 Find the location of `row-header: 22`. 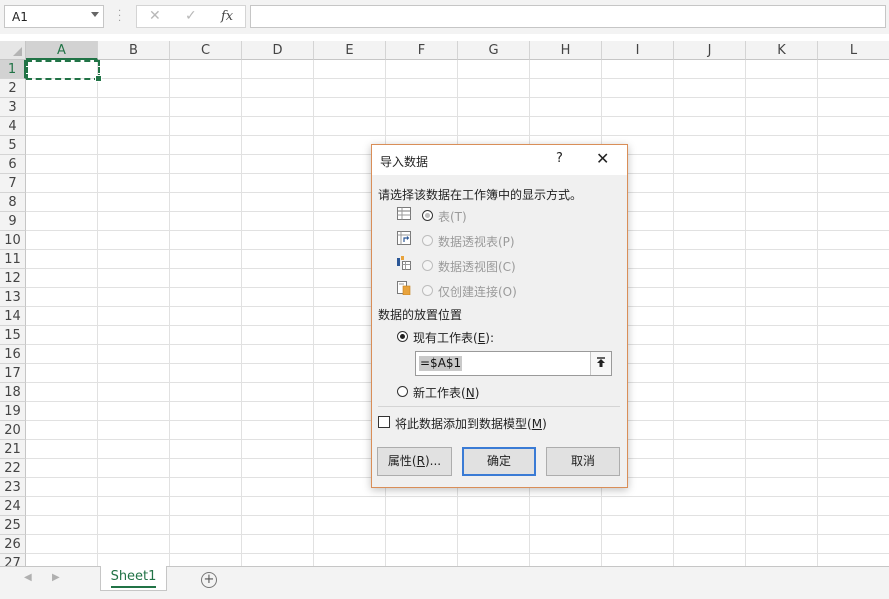

row-header: 22 is located at coordinates (13, 468).